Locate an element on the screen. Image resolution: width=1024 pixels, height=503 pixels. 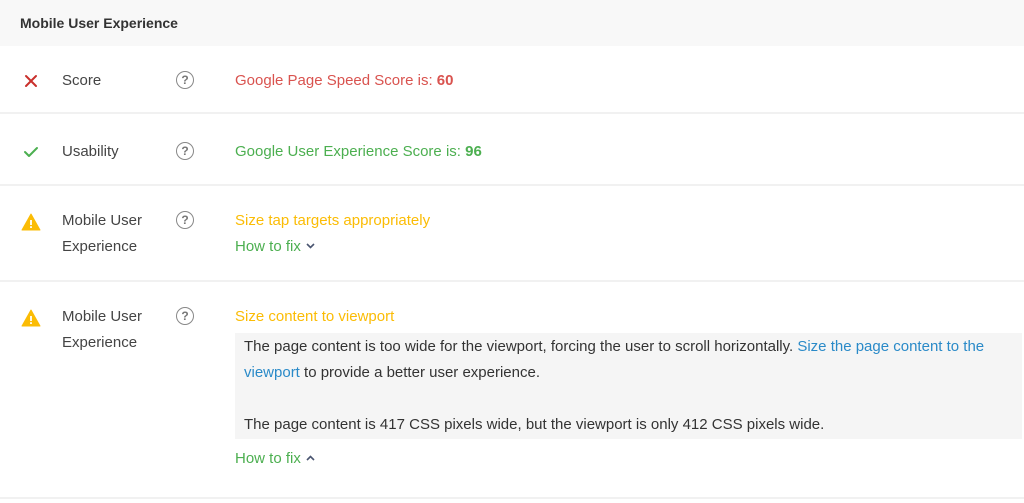
score-value: 96 is located at coordinates (473, 151).